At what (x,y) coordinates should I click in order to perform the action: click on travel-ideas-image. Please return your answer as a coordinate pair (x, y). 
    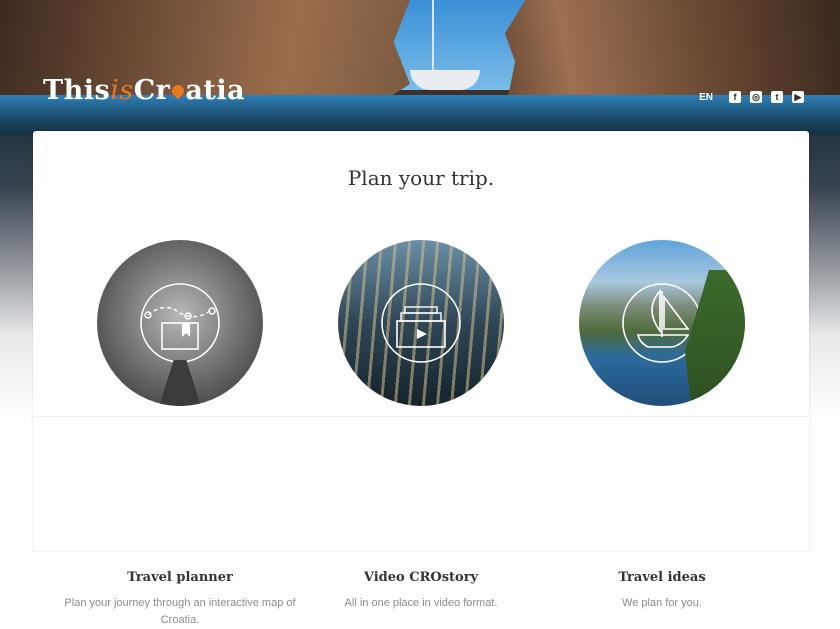
    Looking at the image, I should click on (662, 323).